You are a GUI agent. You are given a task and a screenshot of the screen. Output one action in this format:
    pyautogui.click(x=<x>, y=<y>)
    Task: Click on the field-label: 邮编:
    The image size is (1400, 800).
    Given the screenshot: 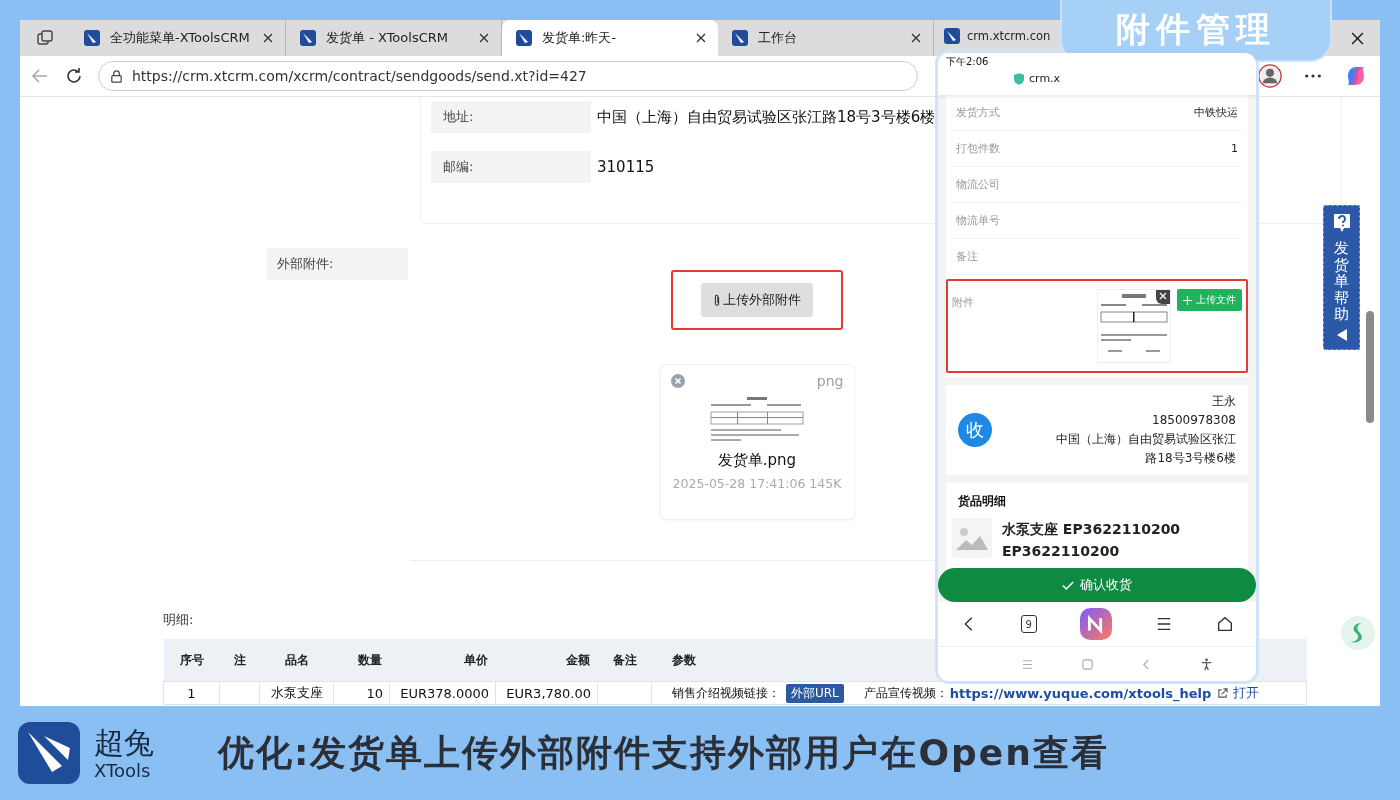 What is the action you would take?
    pyautogui.click(x=511, y=167)
    